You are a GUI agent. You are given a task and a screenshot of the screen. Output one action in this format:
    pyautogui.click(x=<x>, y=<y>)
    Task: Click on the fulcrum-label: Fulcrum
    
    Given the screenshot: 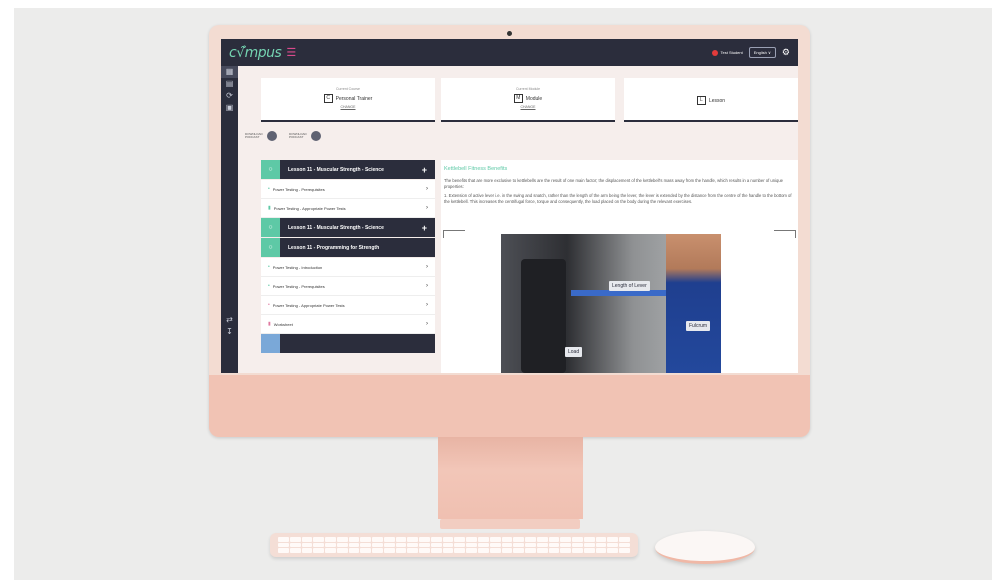 What is the action you would take?
    pyautogui.click(x=698, y=326)
    